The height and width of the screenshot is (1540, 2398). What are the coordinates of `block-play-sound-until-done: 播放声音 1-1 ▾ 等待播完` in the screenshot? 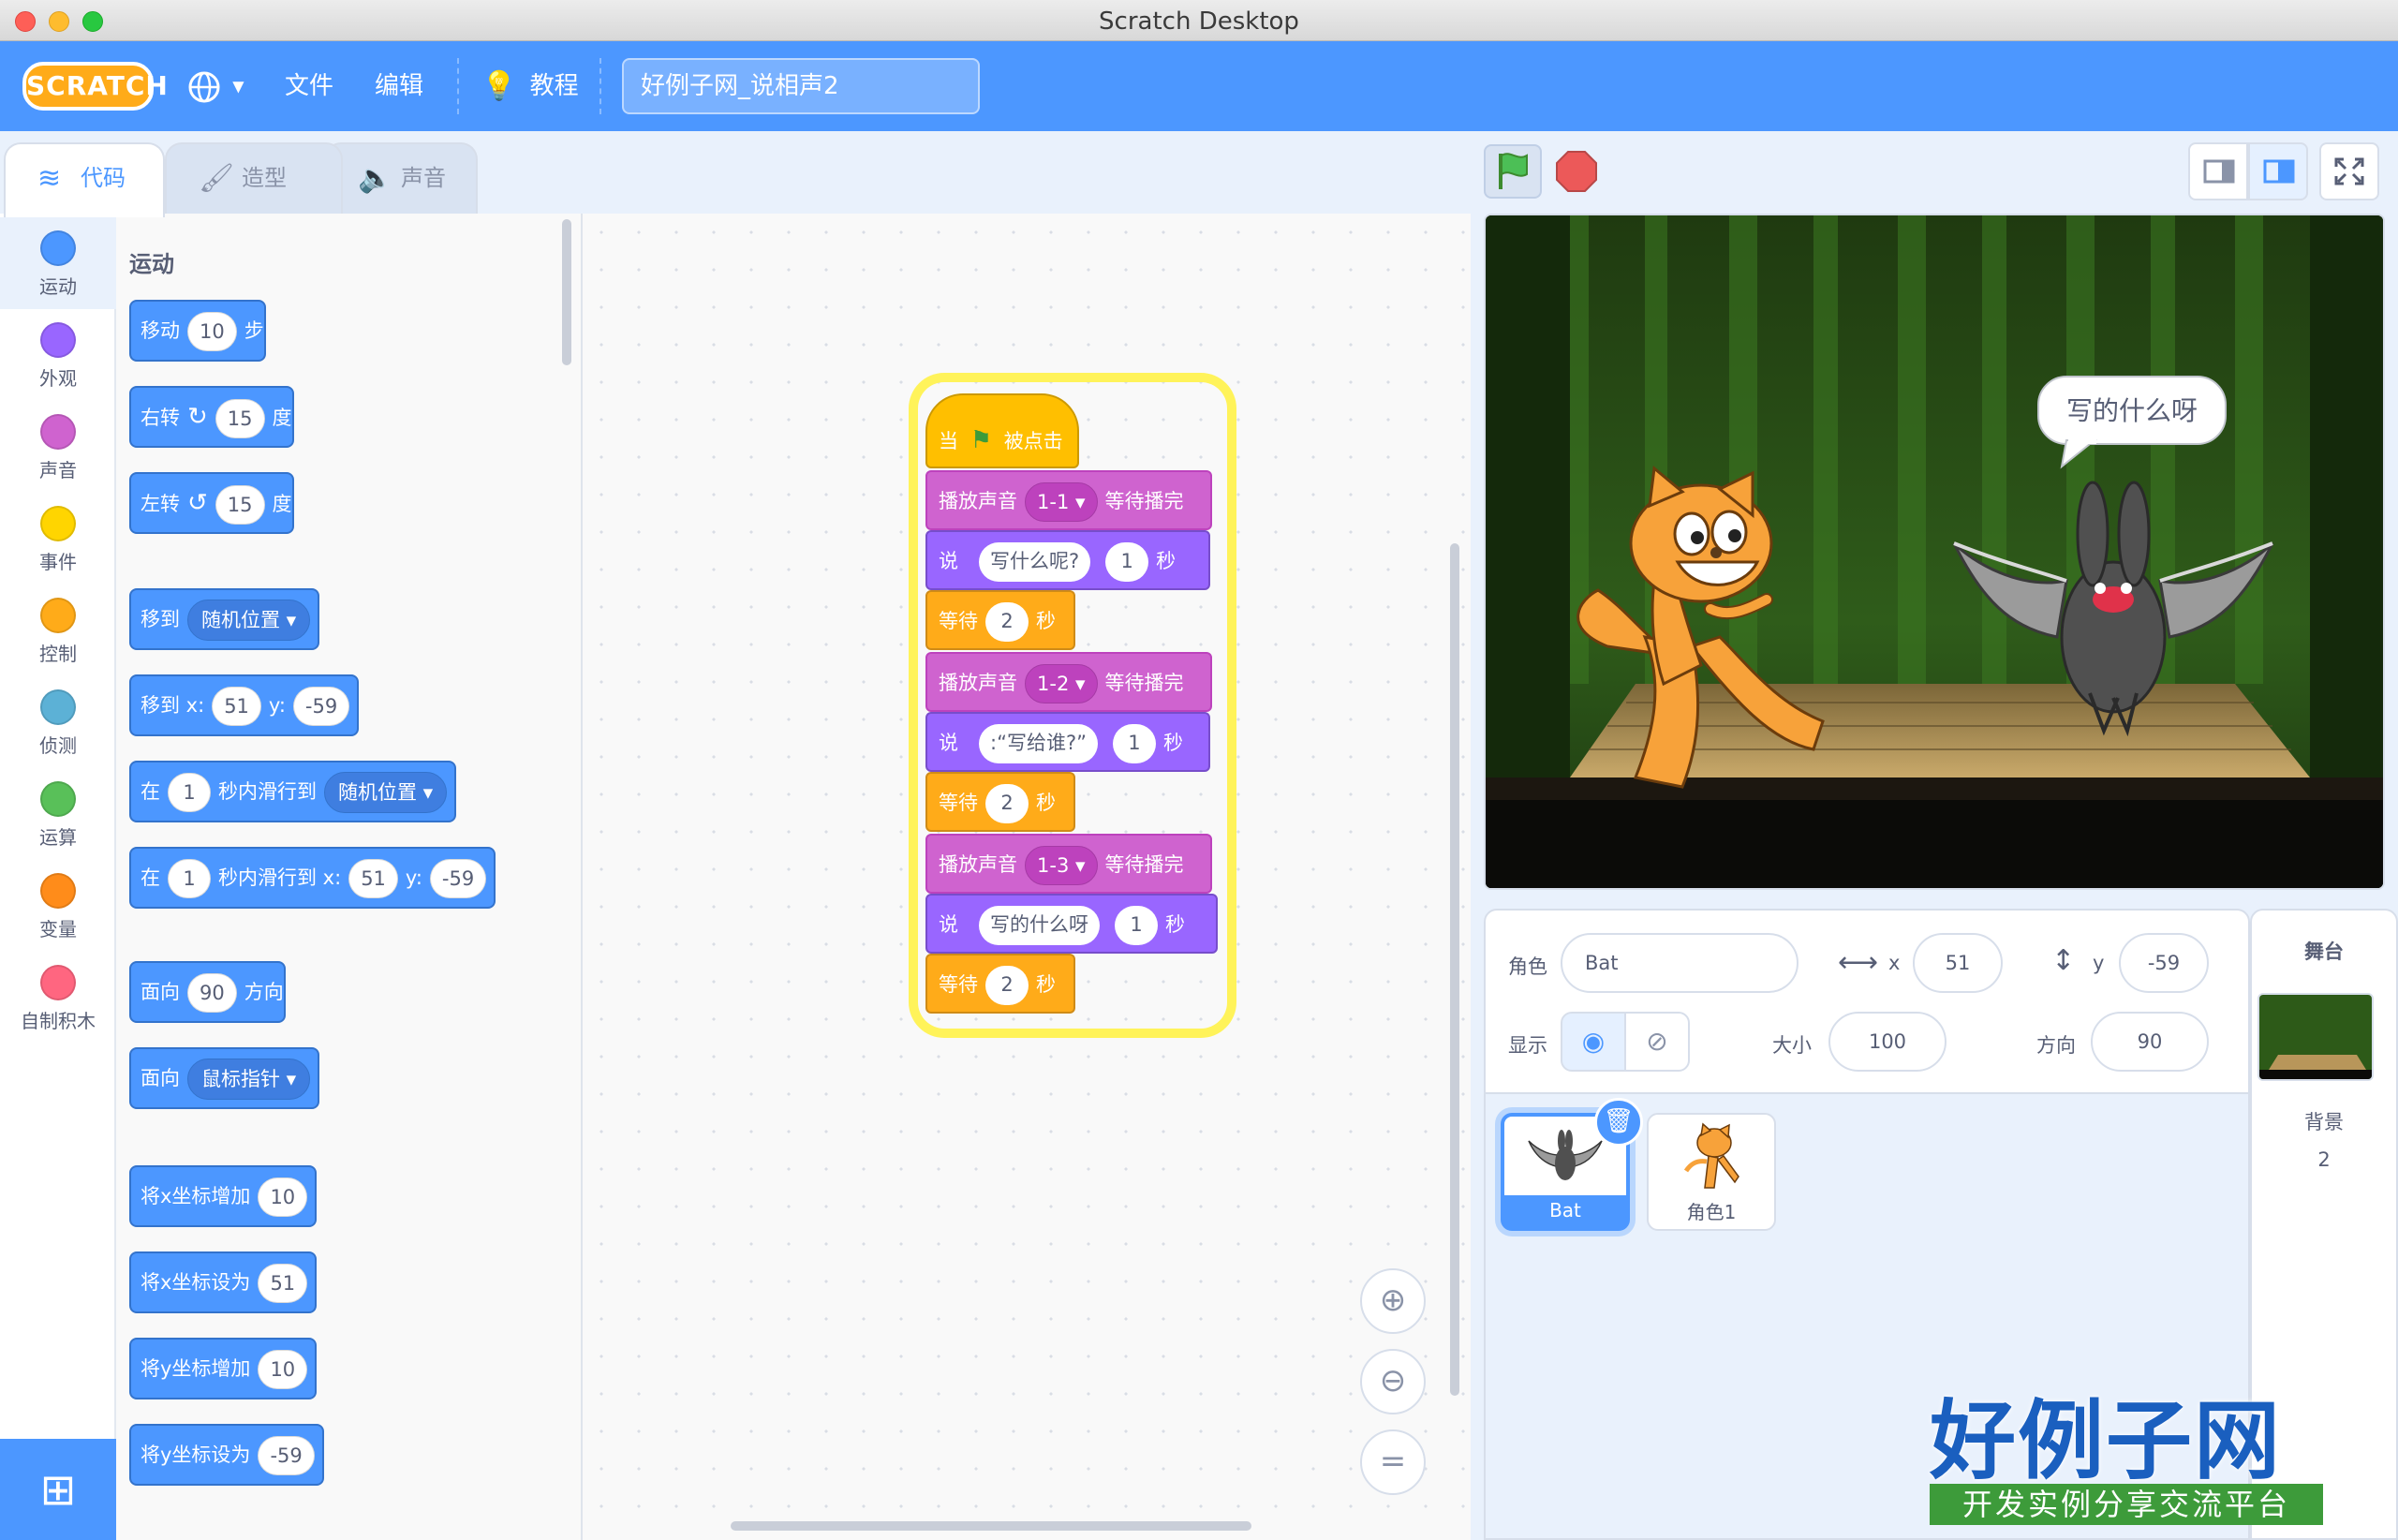 It's located at (1068, 500).